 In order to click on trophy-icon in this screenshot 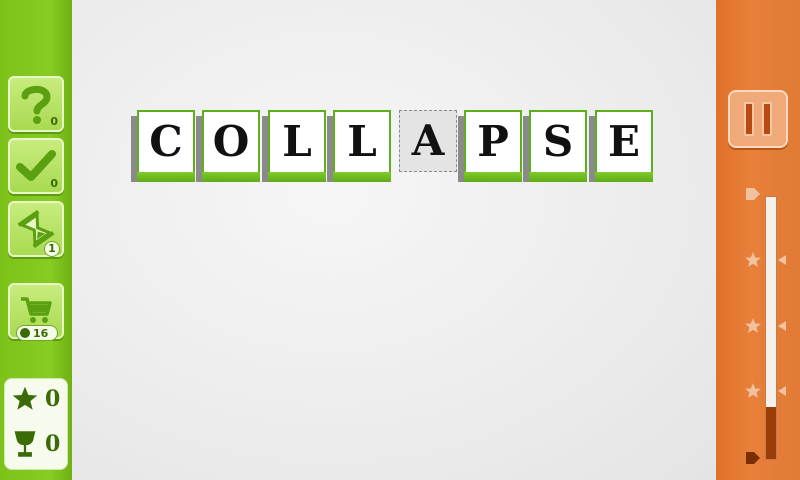, I will do `click(25, 444)`.